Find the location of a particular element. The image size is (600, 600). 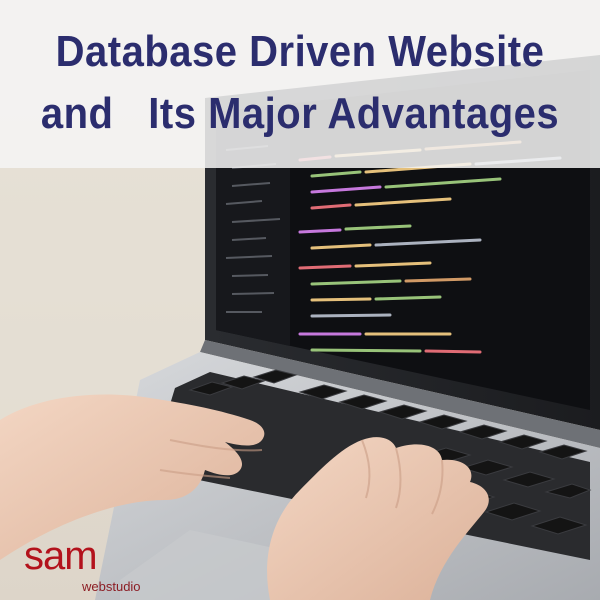

logo-wordmark: sam is located at coordinates (61, 556).